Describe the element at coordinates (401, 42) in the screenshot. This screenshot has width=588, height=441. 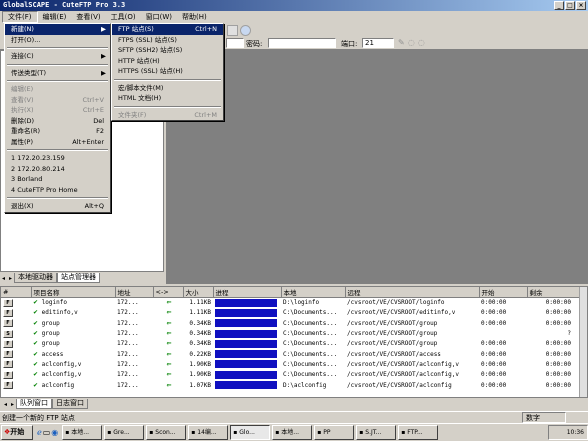
I see `connect-icon: ✎` at that location.